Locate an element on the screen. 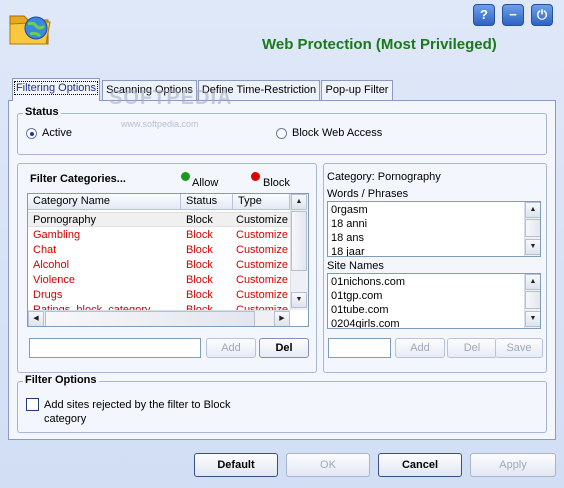  scroll-left-arrow-icon: ◀ is located at coordinates (36, 318).